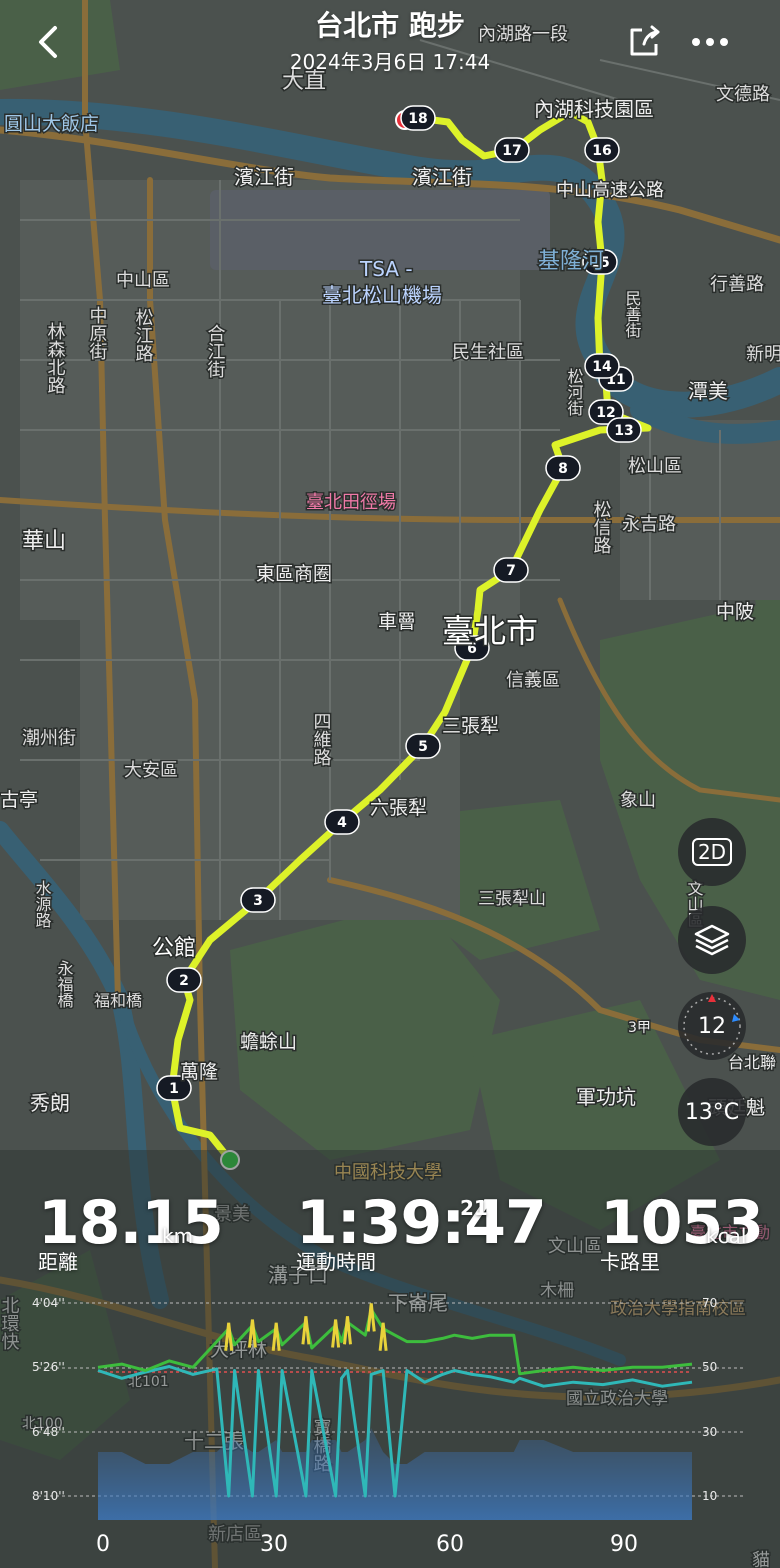  I want to click on map-label: 松信路, so click(601, 527).